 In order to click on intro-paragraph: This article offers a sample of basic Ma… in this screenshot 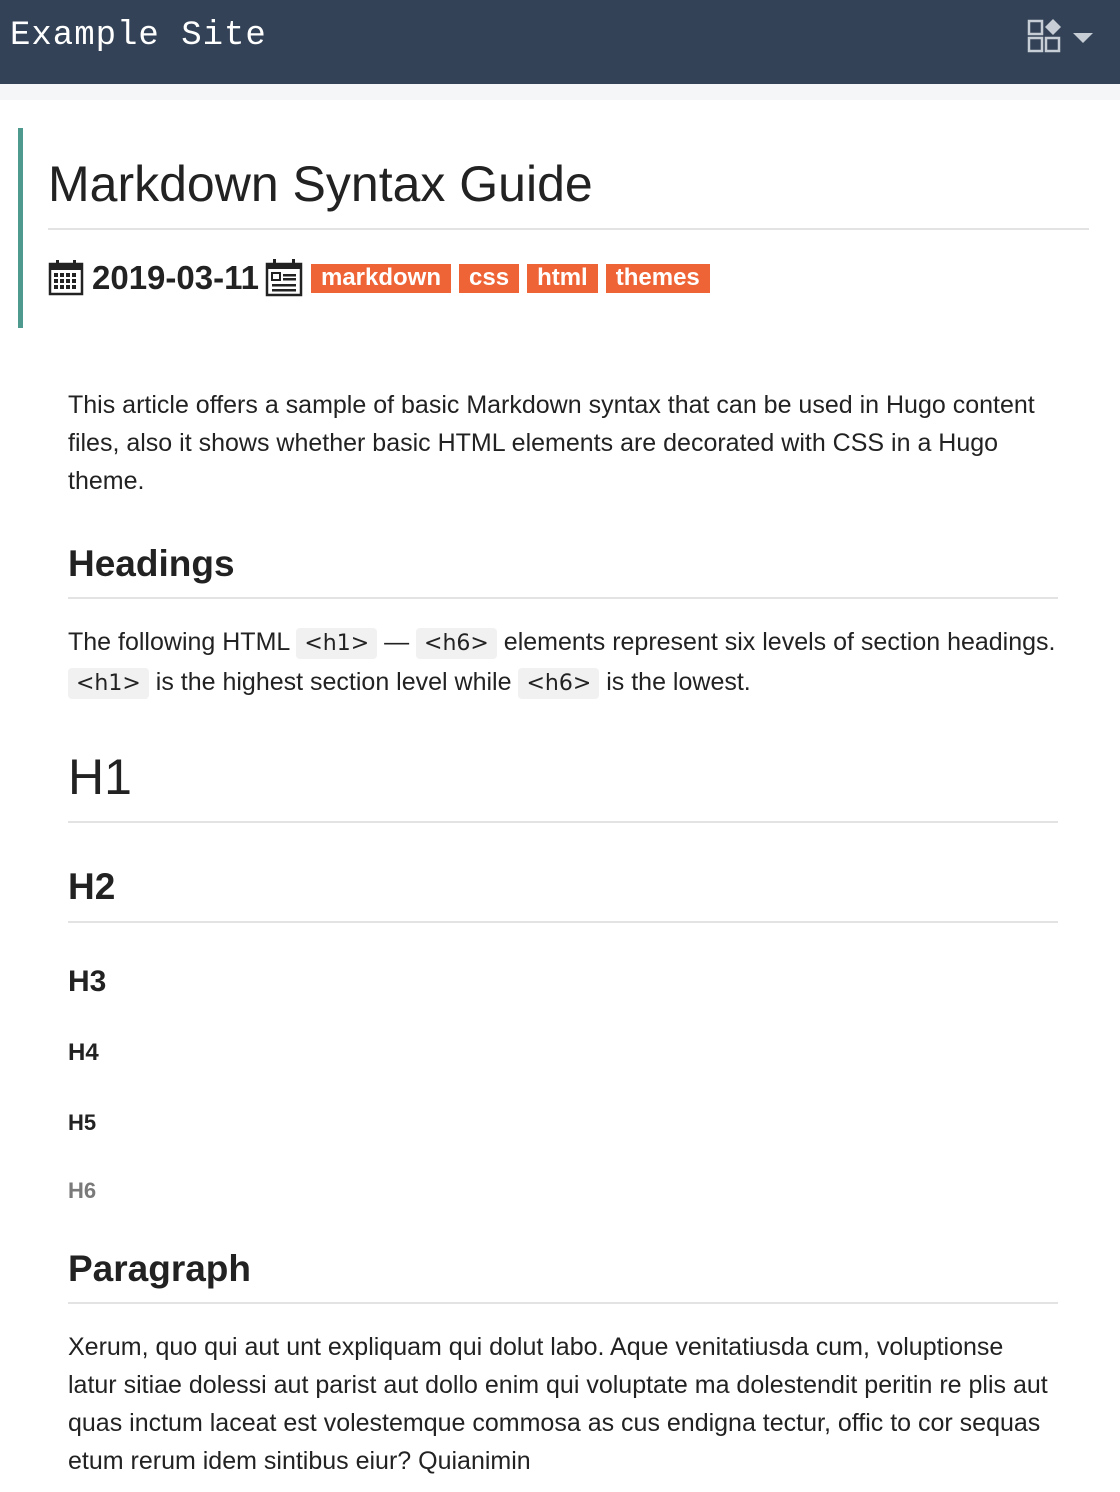, I will do `click(551, 443)`.